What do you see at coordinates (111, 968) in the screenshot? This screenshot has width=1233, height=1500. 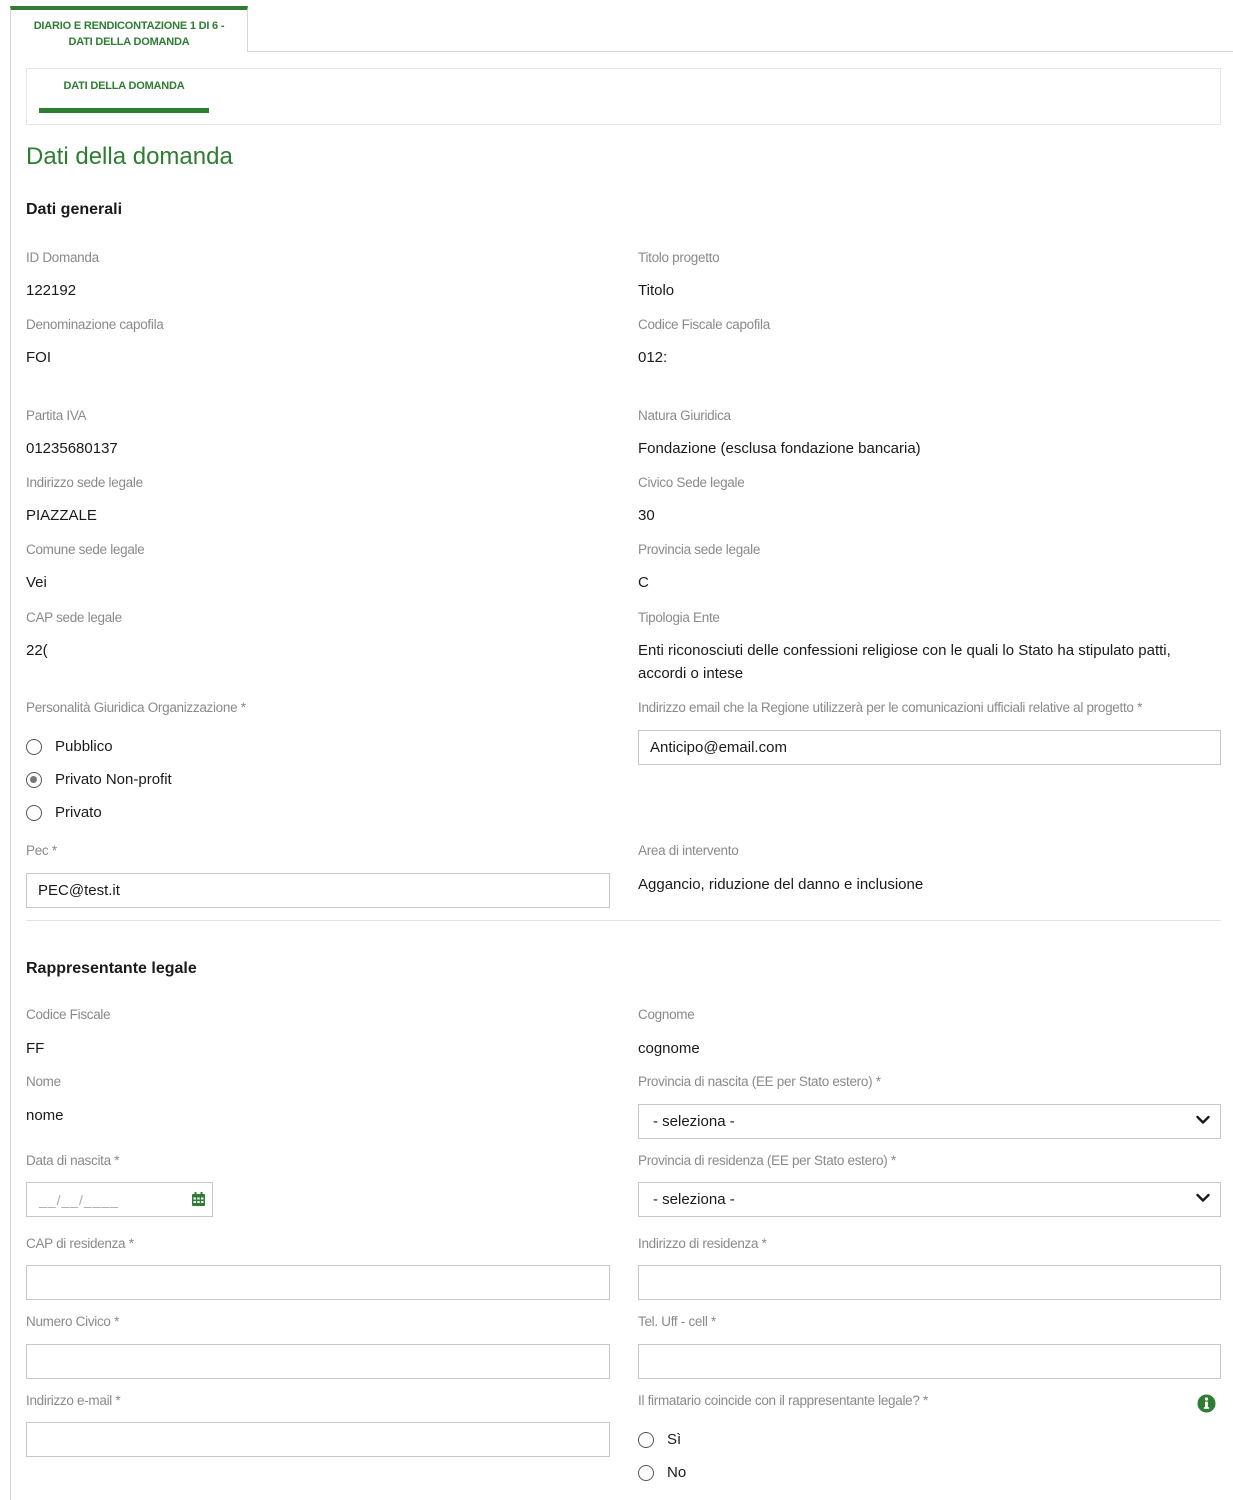 I see `section-title-rappresentante-legale: Rappresentante legale` at bounding box center [111, 968].